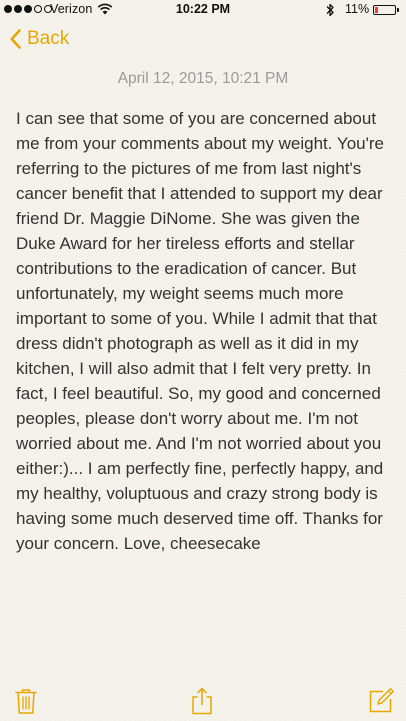 The width and height of the screenshot is (406, 721). I want to click on back-label: Back, so click(48, 38).